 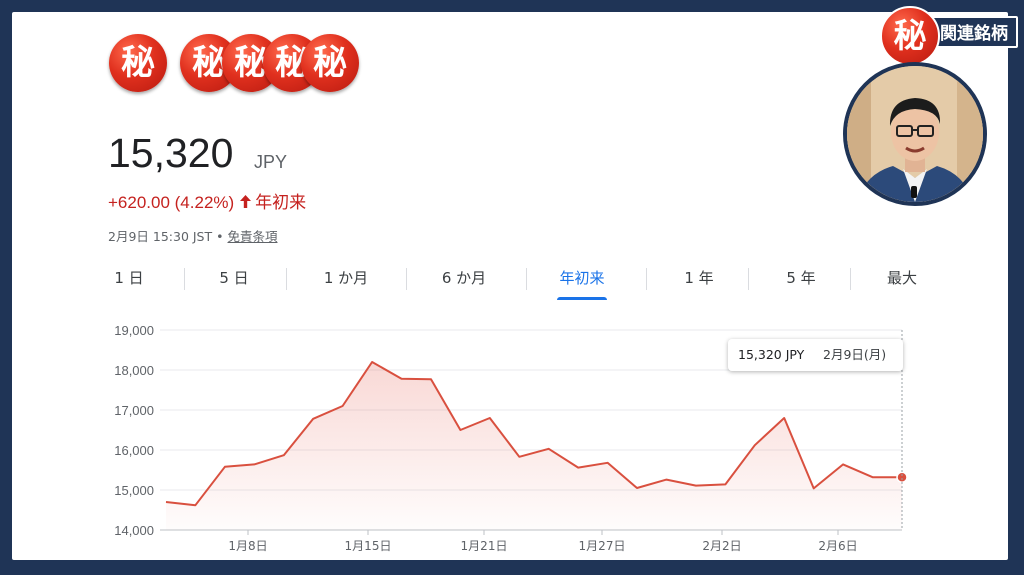 I want to click on x-tick-label: 1月8日, so click(x=247, y=546).